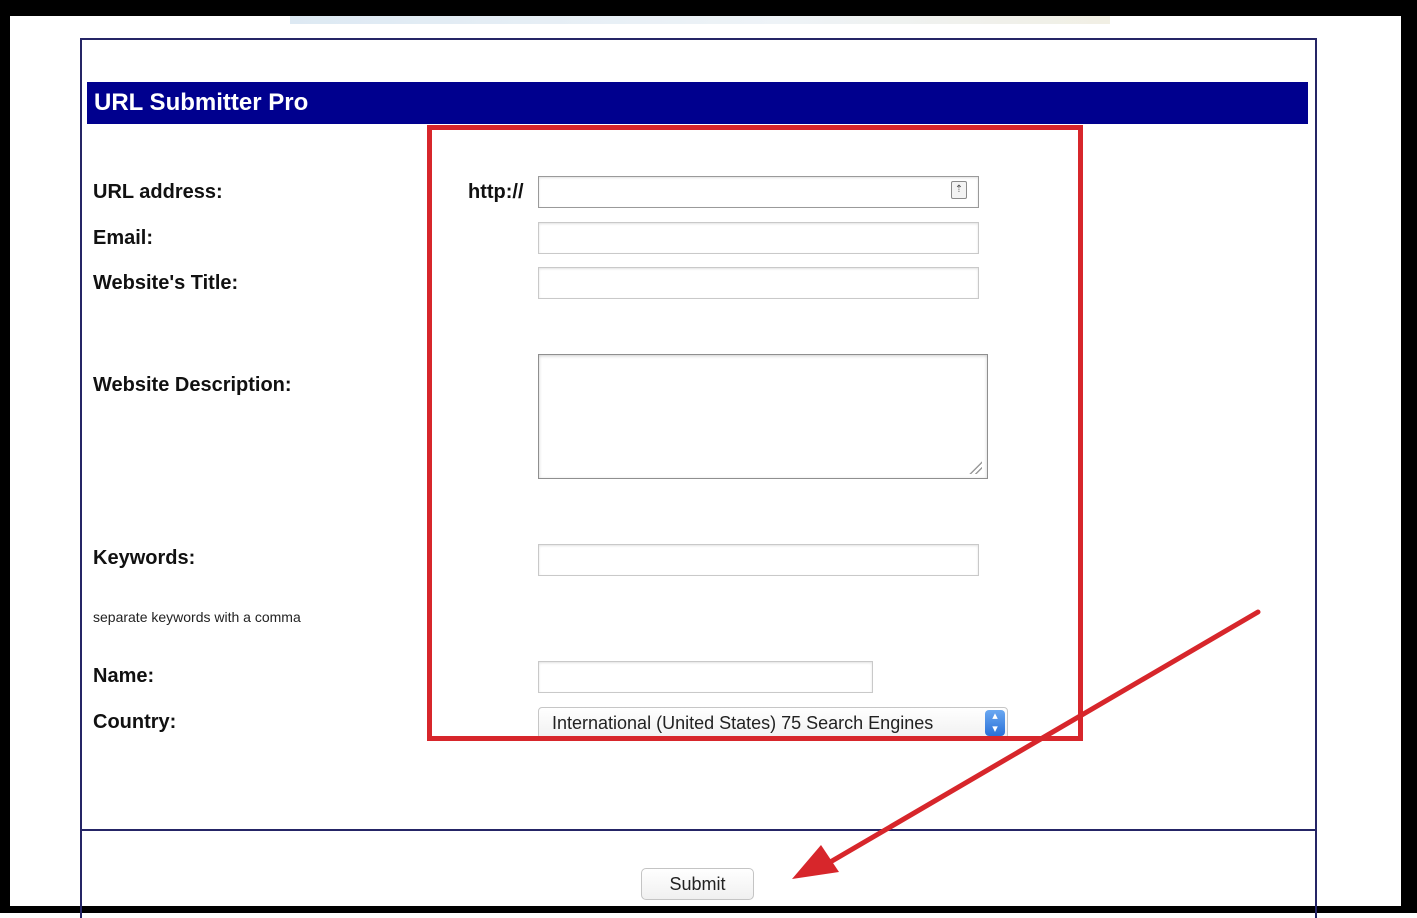 The width and height of the screenshot is (1417, 918). I want to click on keywords-label: Keywords:, so click(144, 558).